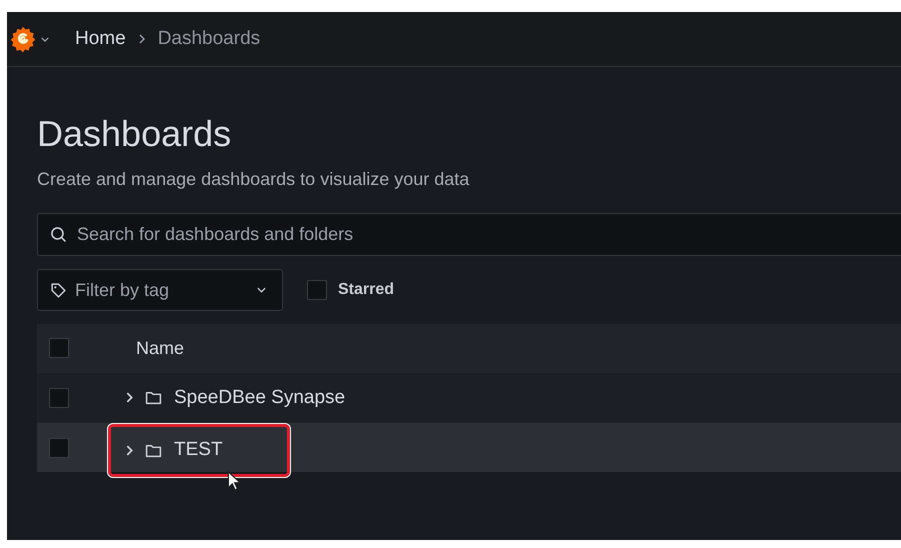  Describe the element at coordinates (209, 39) in the screenshot. I see `breadcrumb-link: Dashboards` at that location.